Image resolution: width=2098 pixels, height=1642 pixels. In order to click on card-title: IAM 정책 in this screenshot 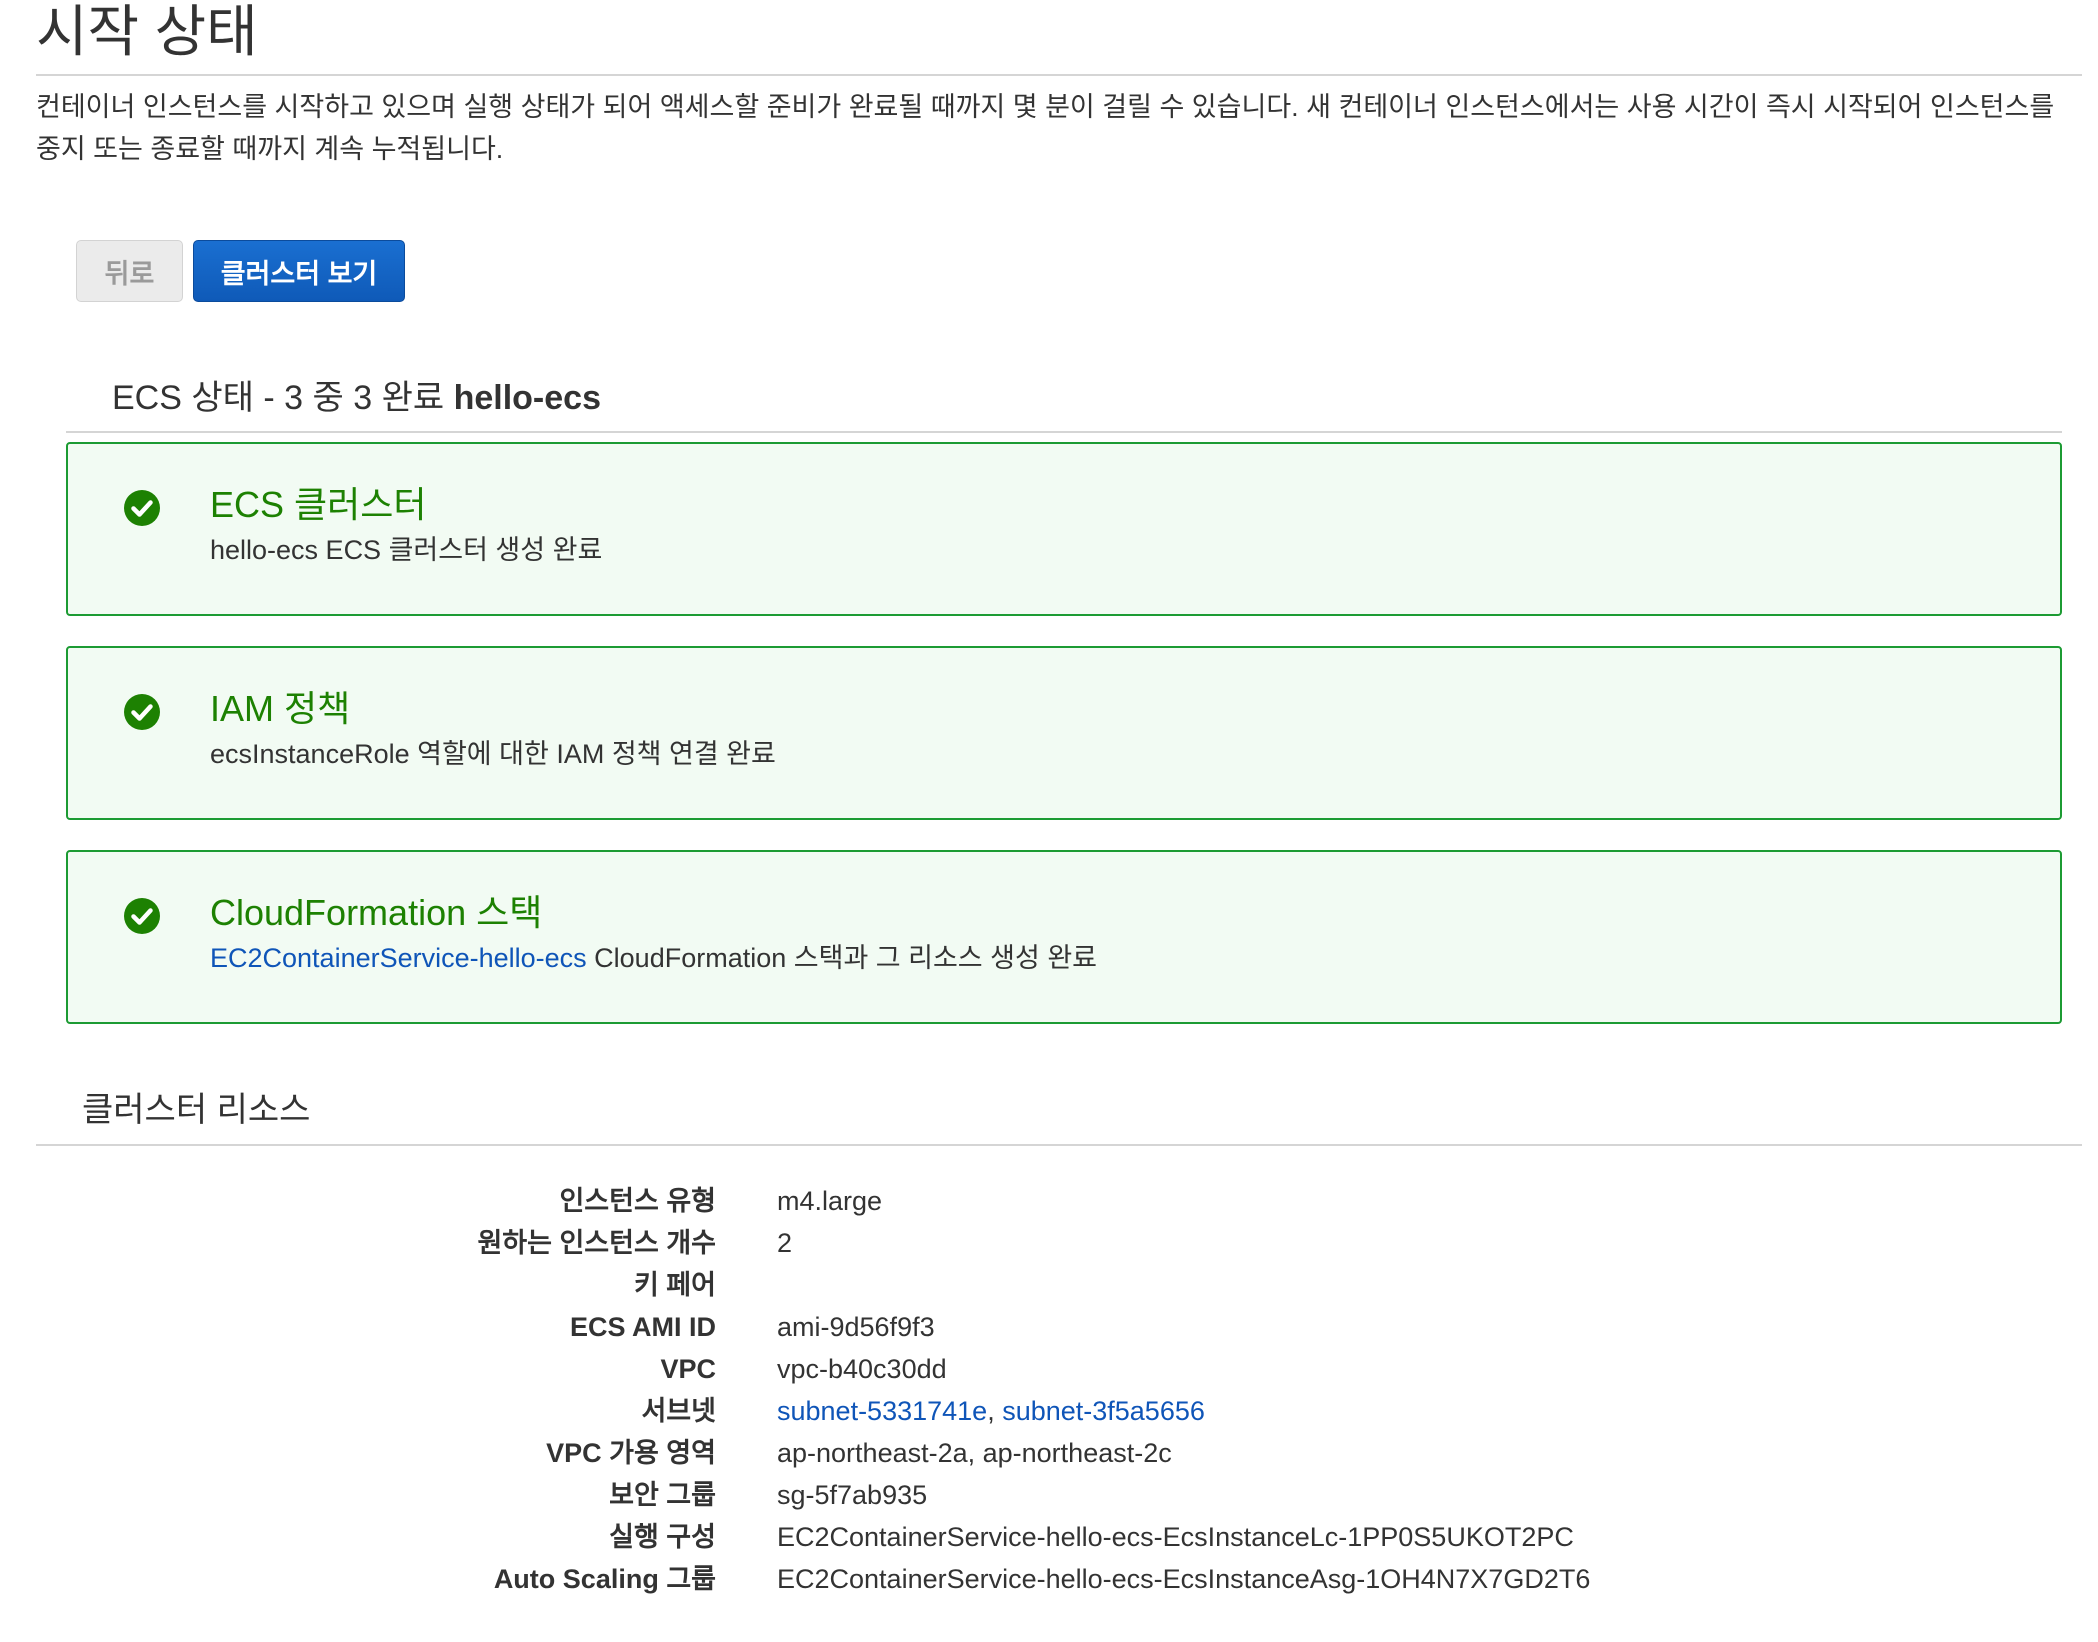, I will do `click(280, 708)`.